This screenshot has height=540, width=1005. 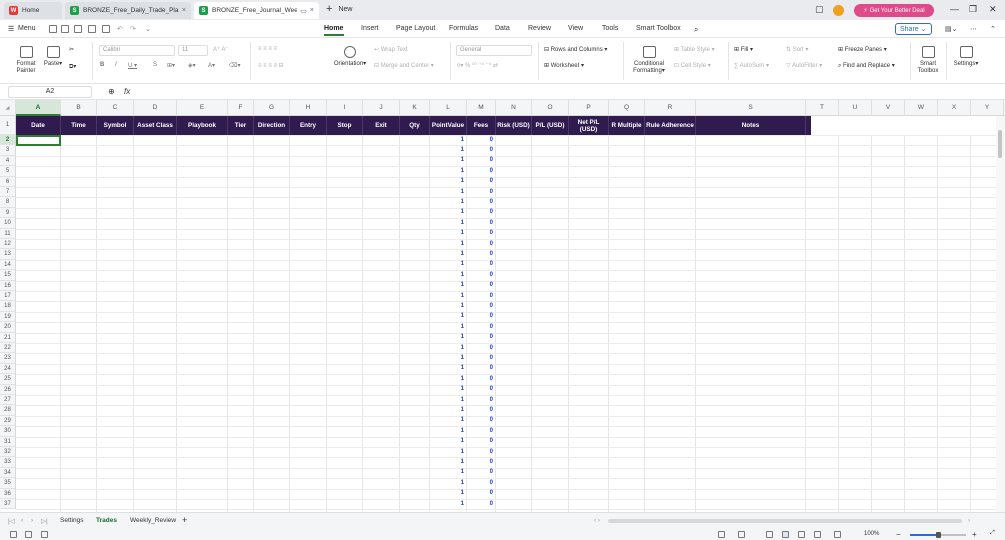 What do you see at coordinates (106, 520) in the screenshot?
I see `sheet-tab-trades: Trades` at bounding box center [106, 520].